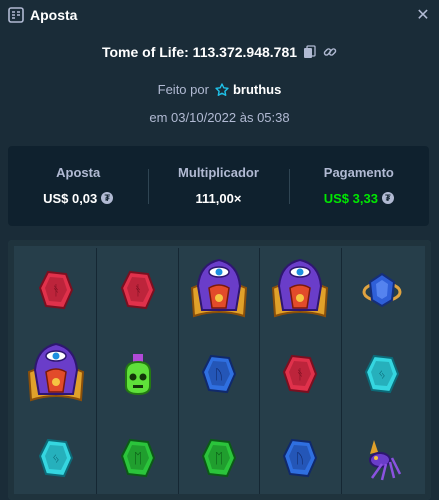 The image size is (439, 500). Describe the element at coordinates (16, 15) in the screenshot. I see `bet-slip-icon` at that location.